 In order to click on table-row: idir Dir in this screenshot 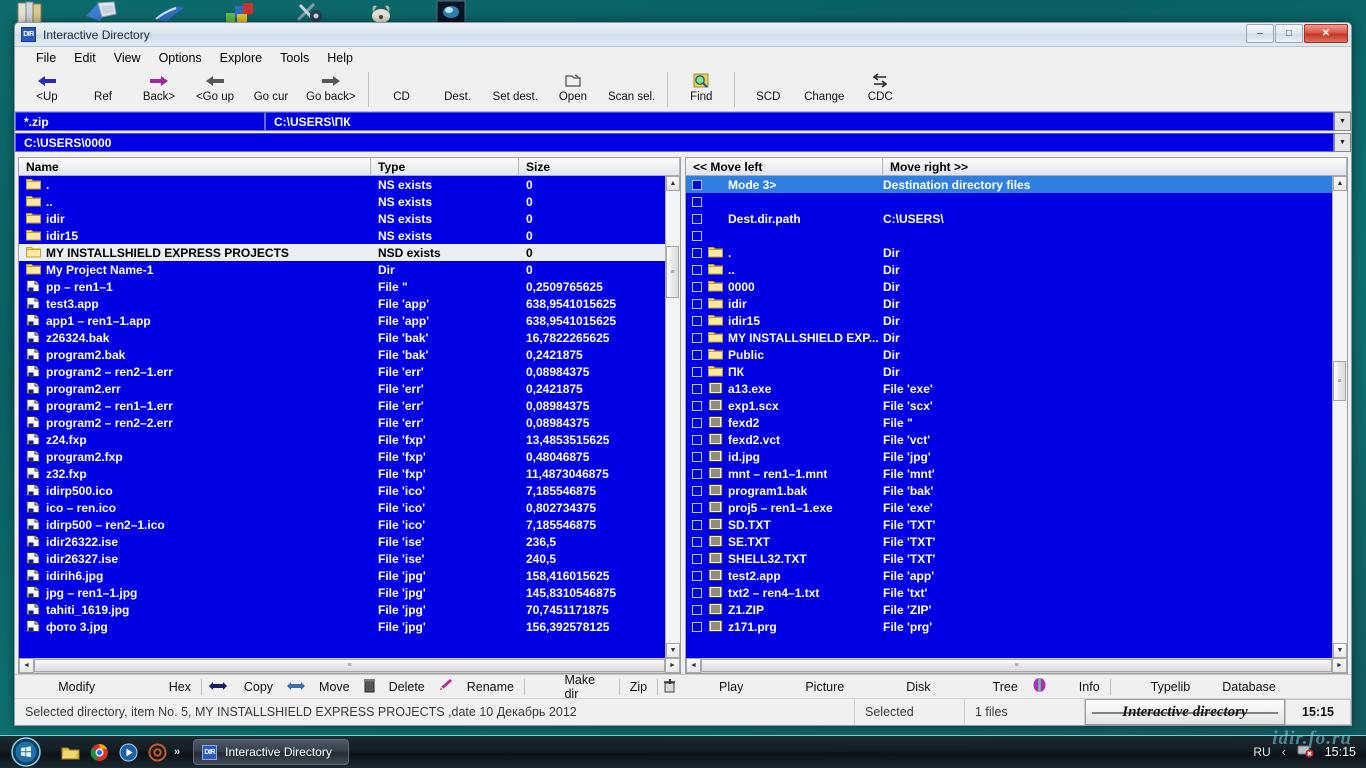, I will do `click(1009, 303)`.